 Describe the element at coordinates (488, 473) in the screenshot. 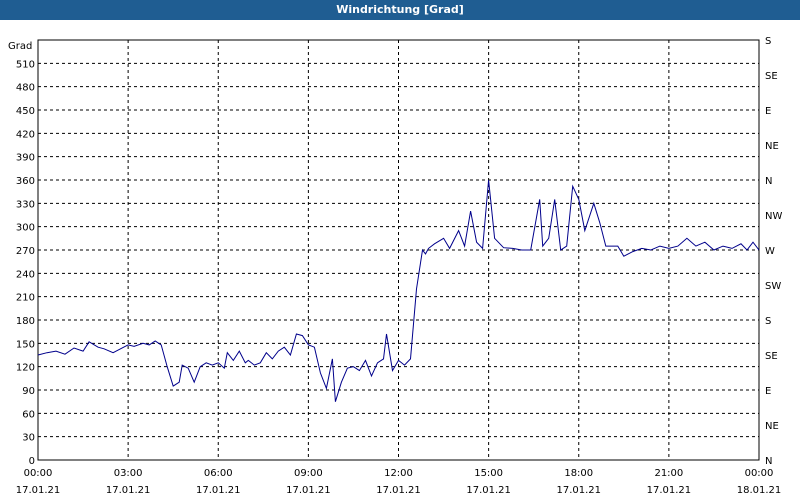

I see `x-tick-time: 15:00` at that location.